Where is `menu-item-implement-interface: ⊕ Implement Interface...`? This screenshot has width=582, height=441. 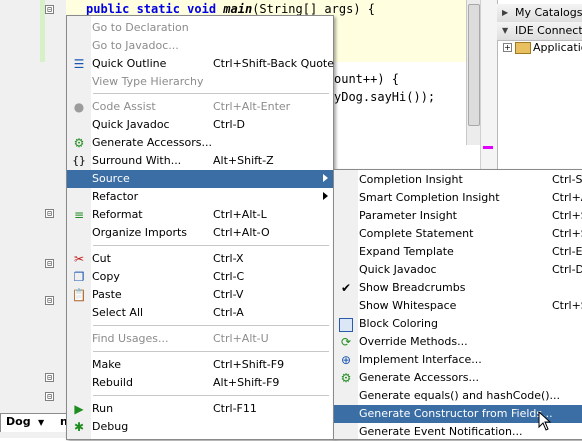 menu-item-implement-interface: ⊕ Implement Interface... is located at coordinates (458, 360).